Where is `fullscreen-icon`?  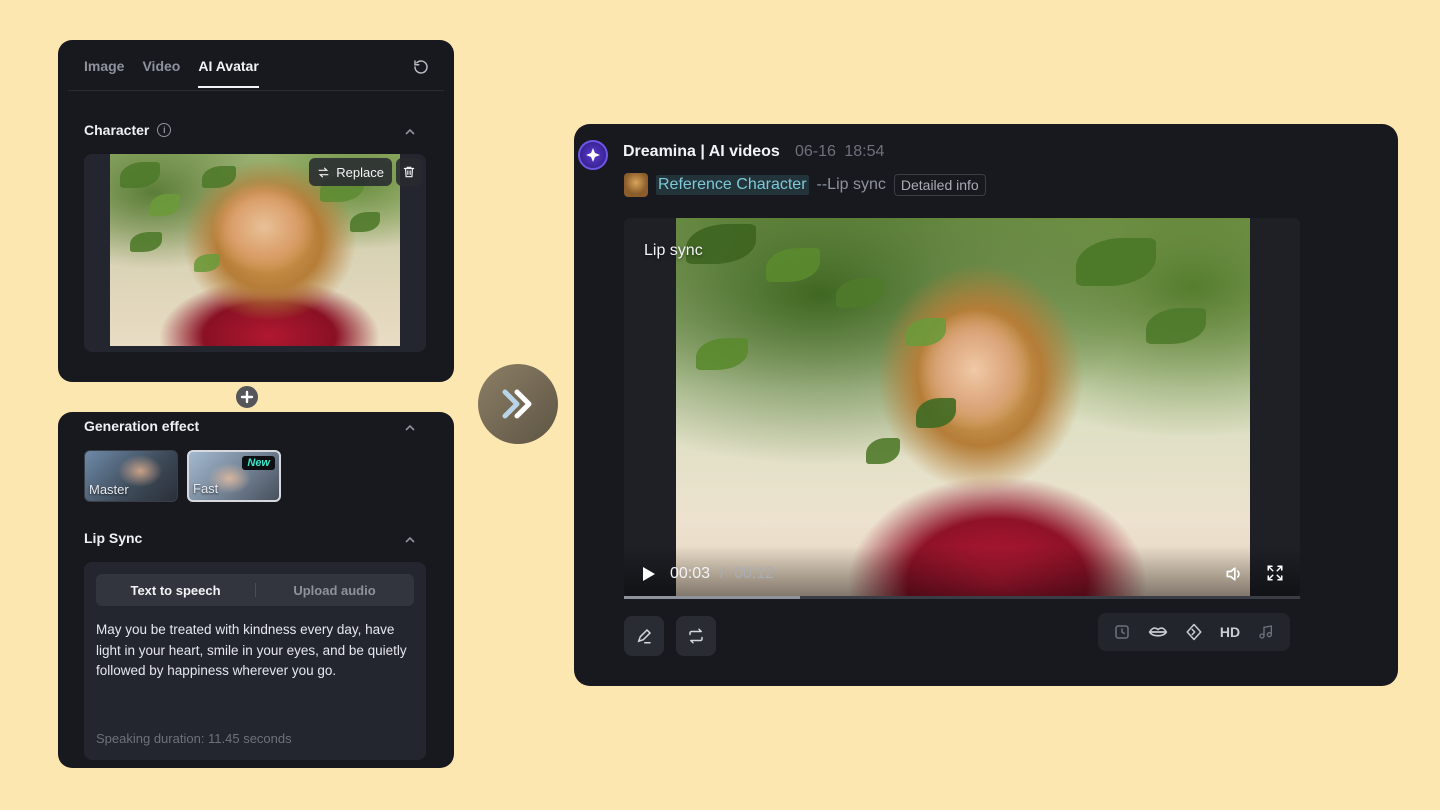
fullscreen-icon is located at coordinates (1275, 573).